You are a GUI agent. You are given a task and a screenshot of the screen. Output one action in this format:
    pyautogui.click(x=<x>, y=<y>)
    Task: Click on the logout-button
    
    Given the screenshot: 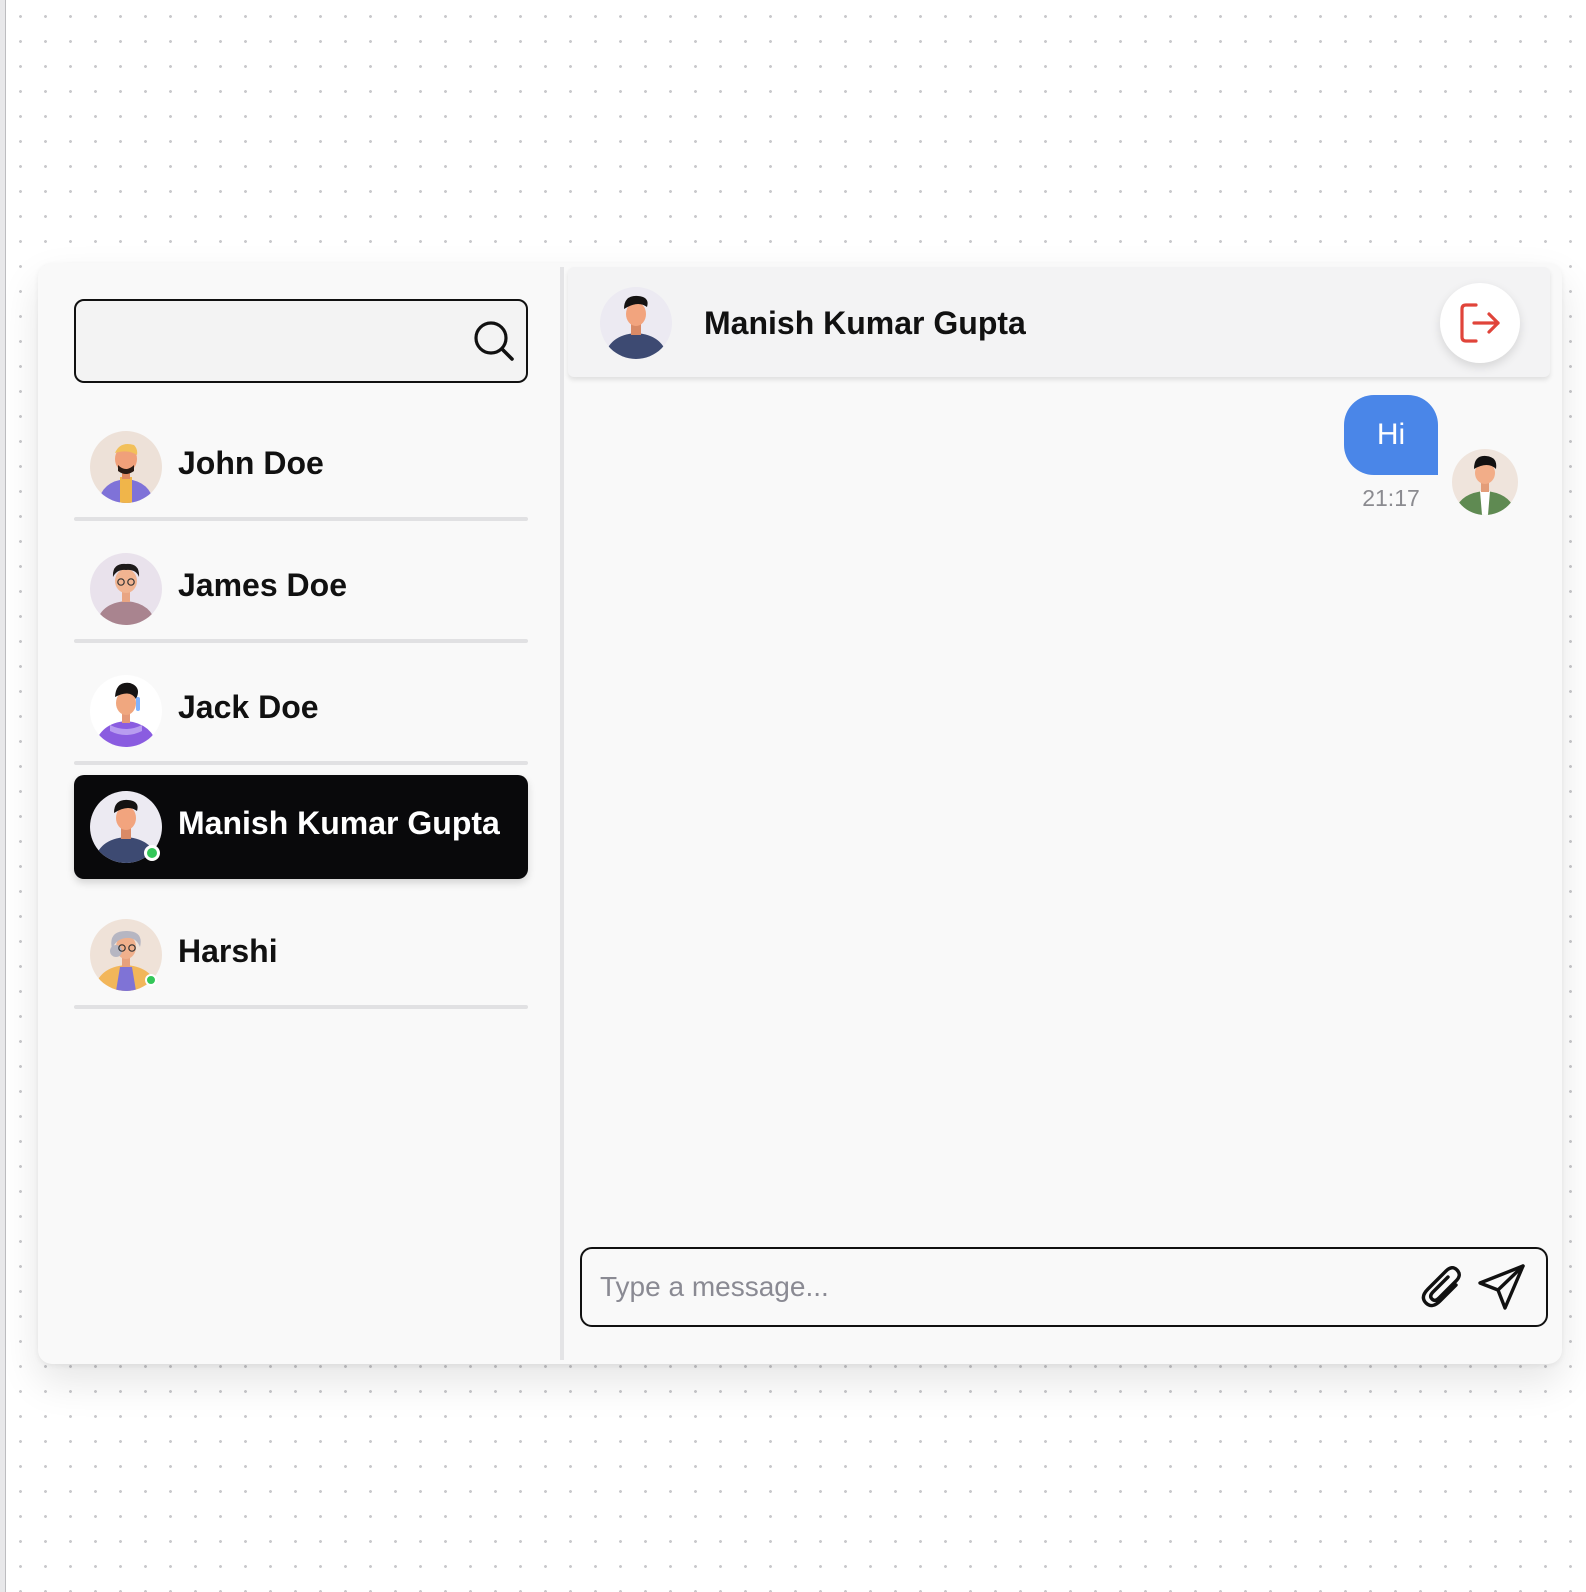 What is the action you would take?
    pyautogui.click(x=1480, y=323)
    